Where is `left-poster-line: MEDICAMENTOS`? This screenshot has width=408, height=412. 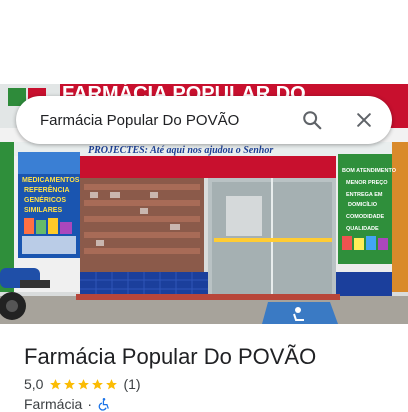 left-poster-line: MEDICAMENTOS is located at coordinates (51, 180).